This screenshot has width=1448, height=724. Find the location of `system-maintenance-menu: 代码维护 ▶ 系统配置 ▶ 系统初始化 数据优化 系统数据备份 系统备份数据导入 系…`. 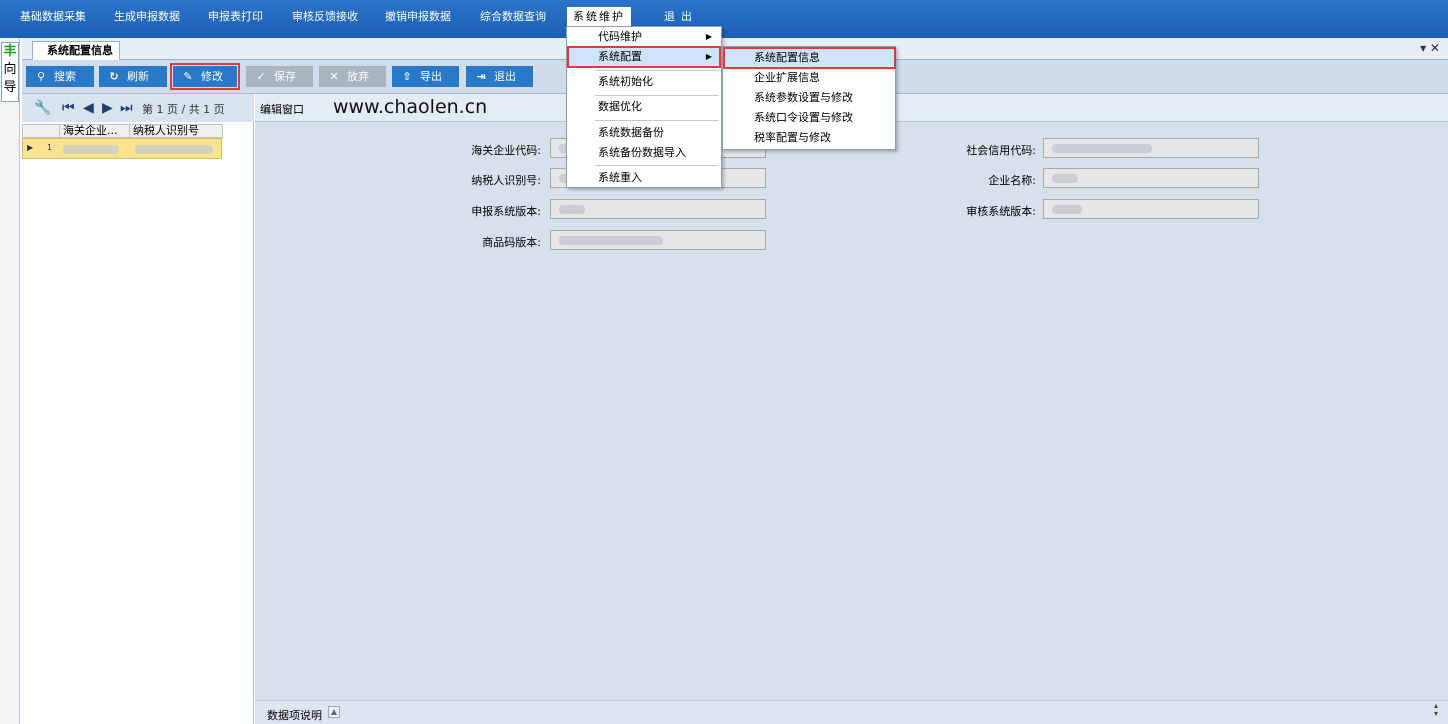

system-maintenance-menu: 代码维护 ▶ 系统配置 ▶ 系统初始化 数据优化 系统数据备份 系统备份数据导入 系… is located at coordinates (644, 107).